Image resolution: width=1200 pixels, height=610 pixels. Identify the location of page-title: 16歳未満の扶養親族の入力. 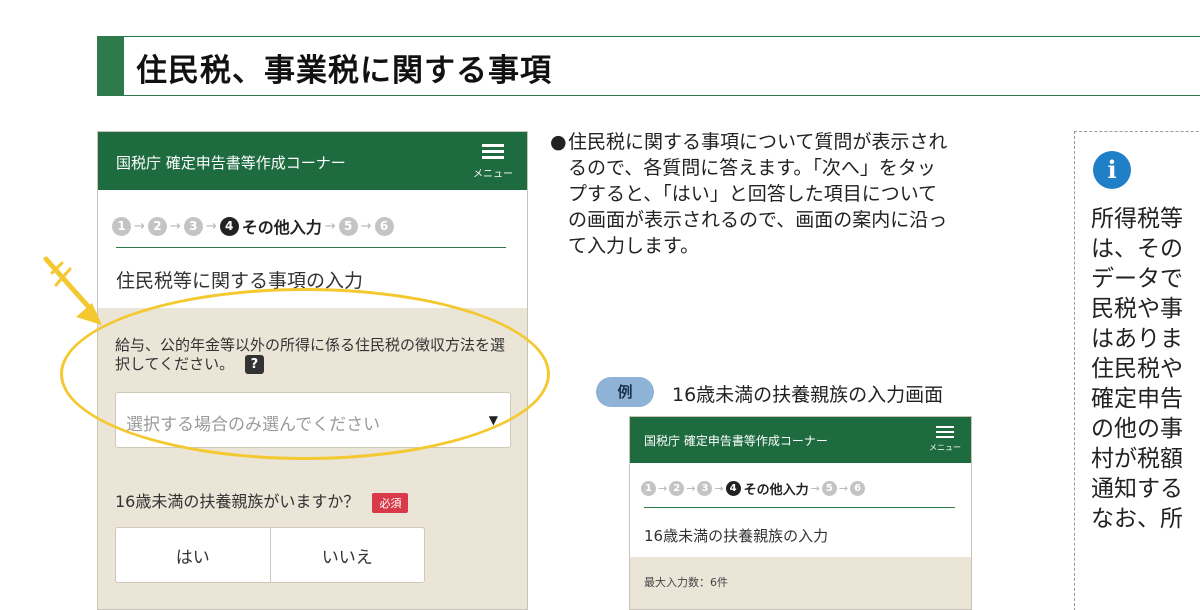
(736, 536).